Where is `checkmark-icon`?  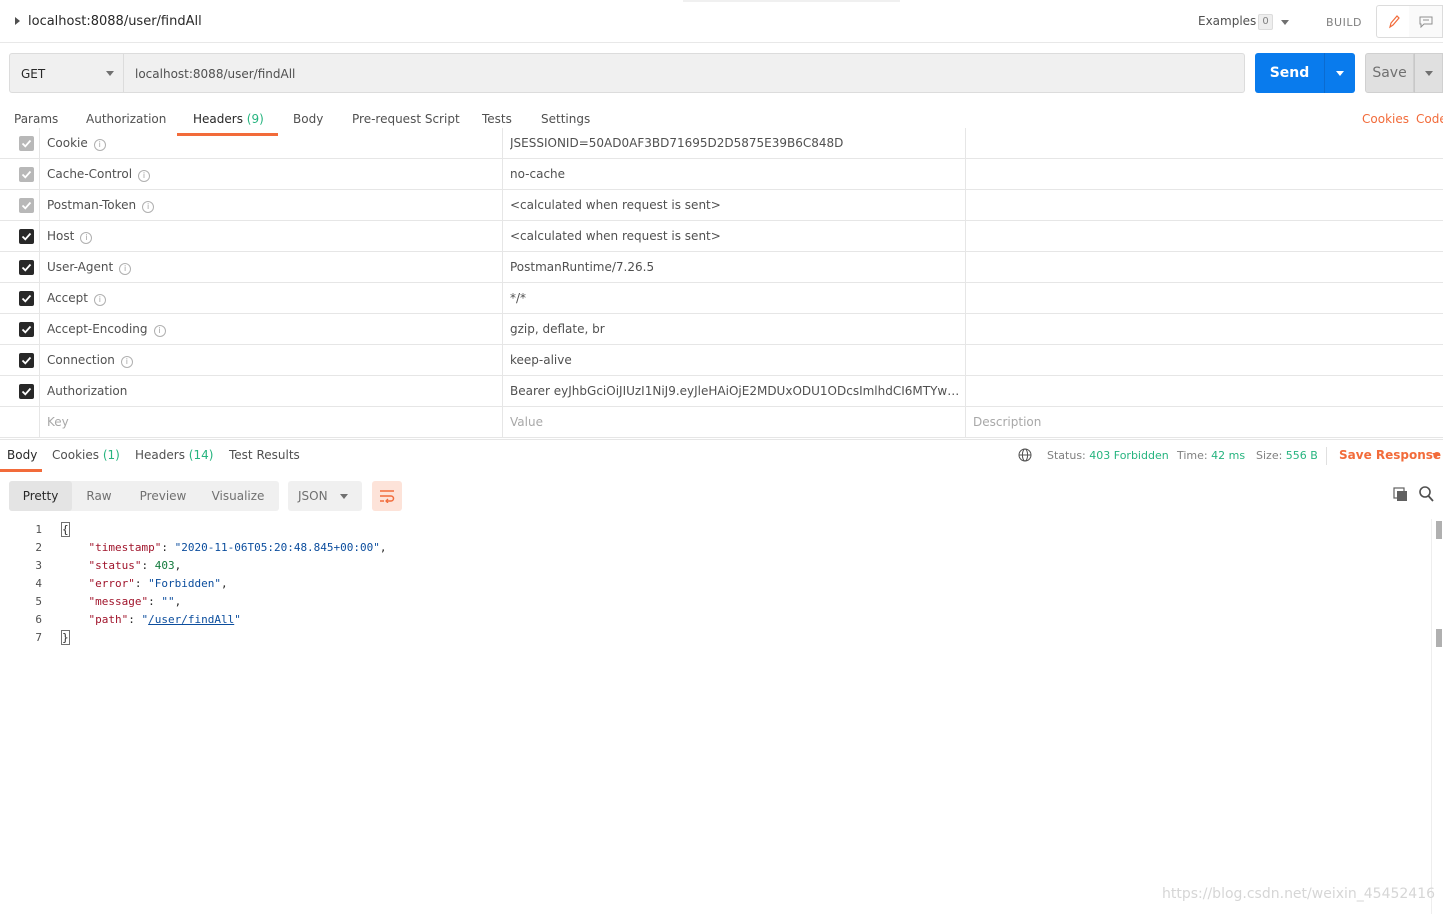
checkmark-icon is located at coordinates (26, 329).